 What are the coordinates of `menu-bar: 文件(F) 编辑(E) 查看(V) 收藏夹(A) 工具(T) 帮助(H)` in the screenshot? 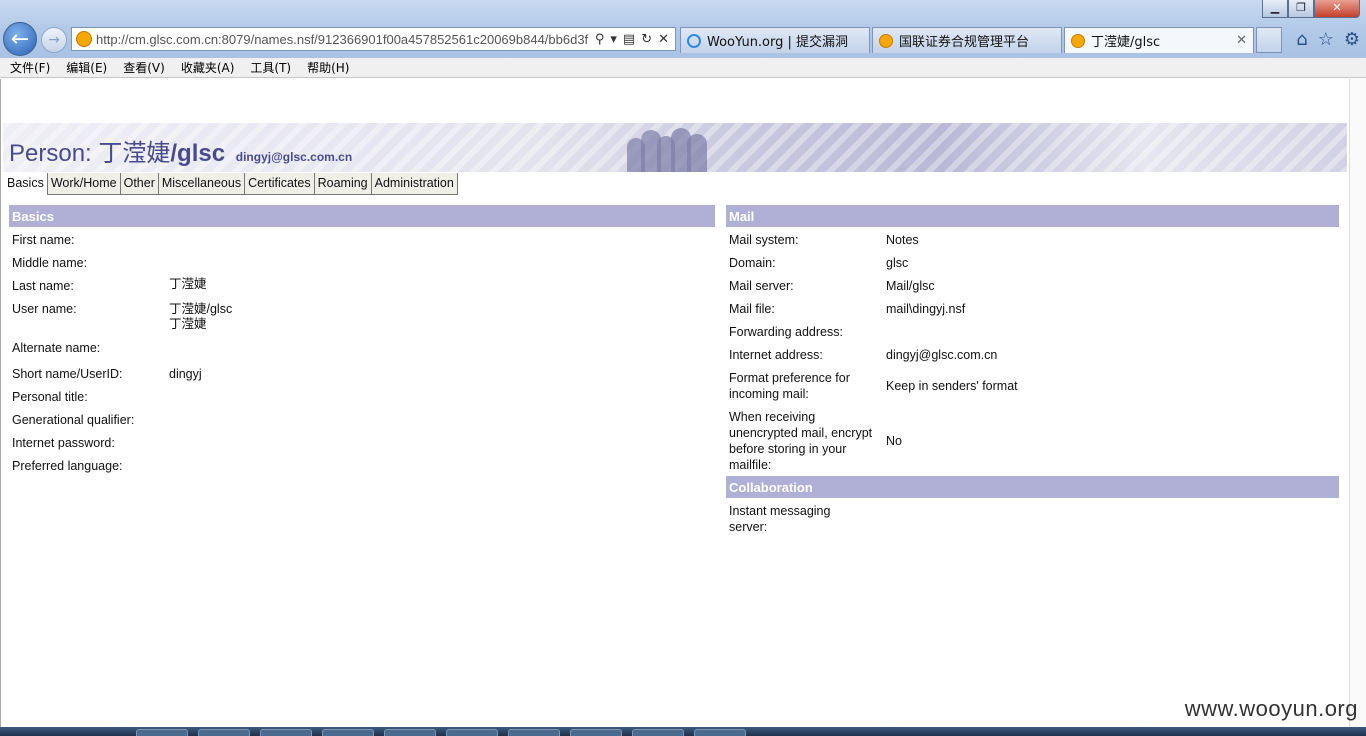 It's located at (683, 68).